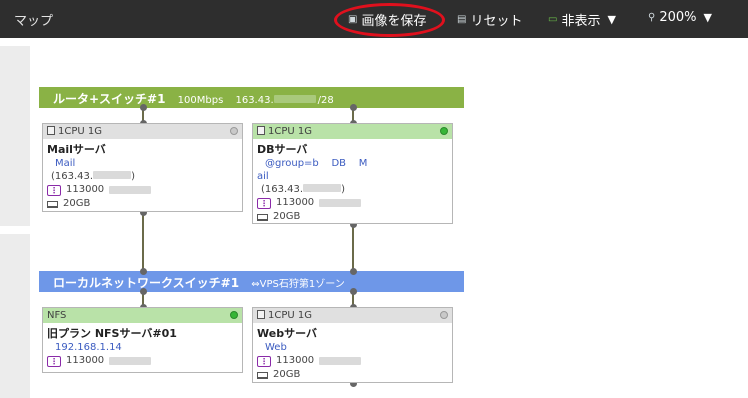  Describe the element at coordinates (294, 99) in the screenshot. I see `redacted-ip` at that location.